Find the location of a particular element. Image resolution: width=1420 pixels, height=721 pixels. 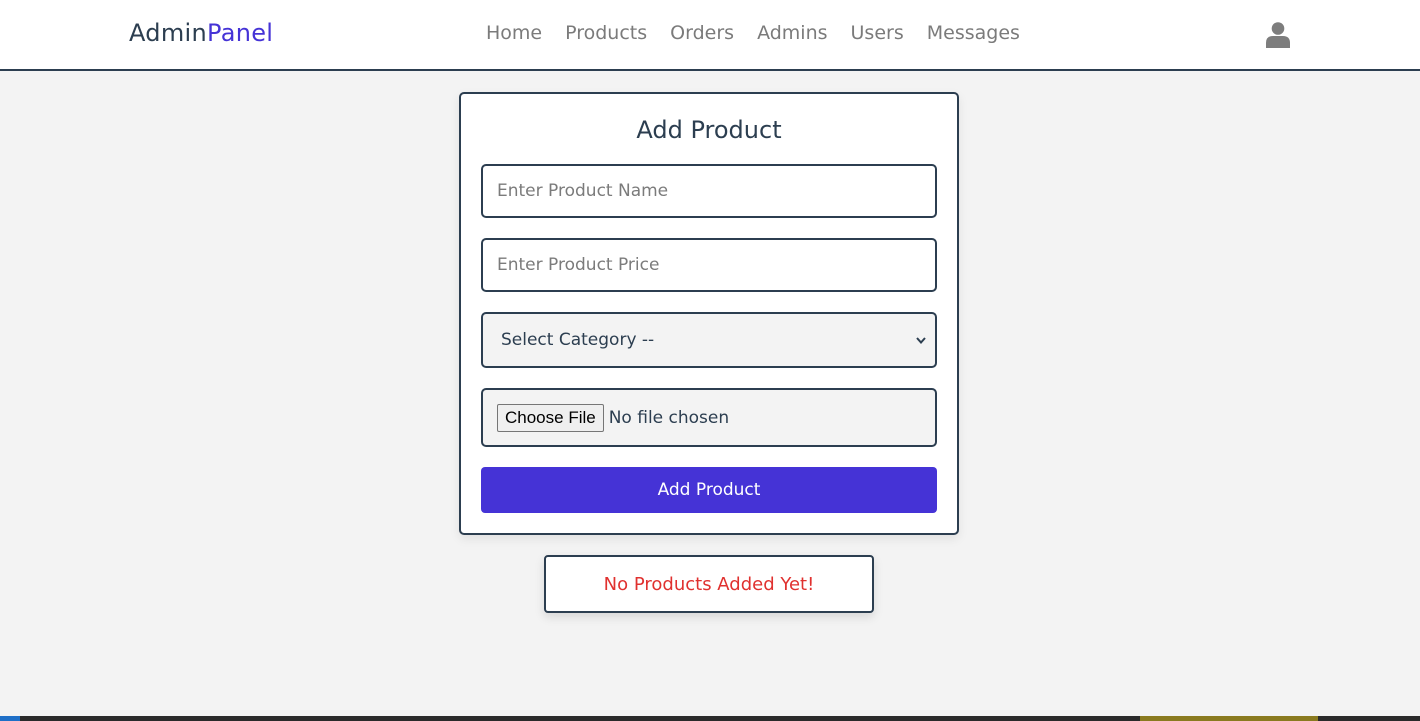

product-name-input is located at coordinates (709, 191).